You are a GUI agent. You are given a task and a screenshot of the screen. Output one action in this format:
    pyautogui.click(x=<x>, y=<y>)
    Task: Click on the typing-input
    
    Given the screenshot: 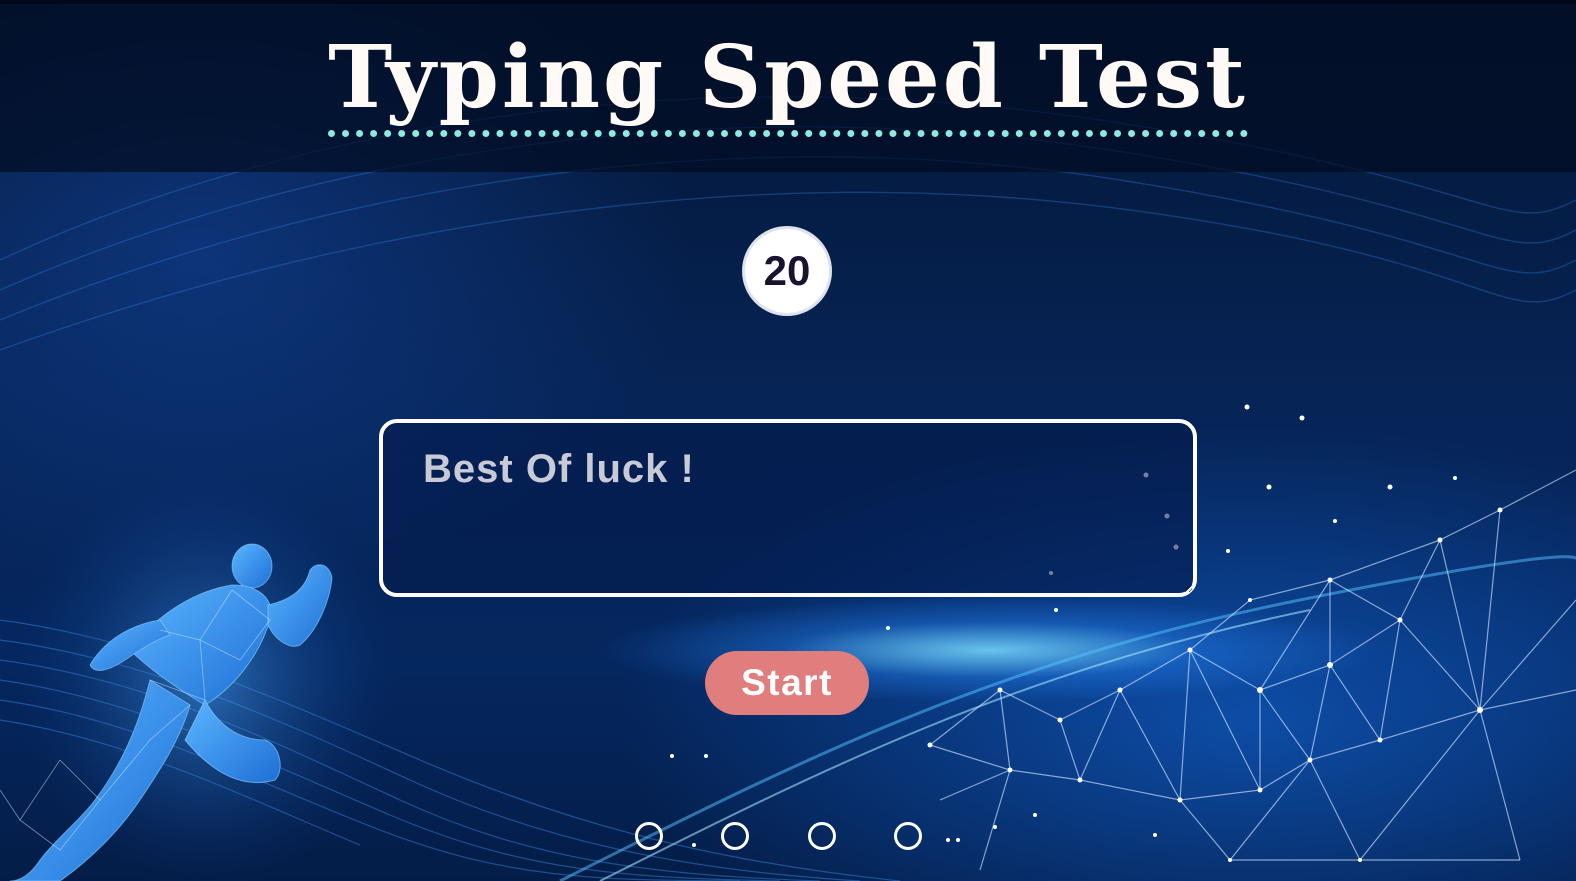 What is the action you would take?
    pyautogui.click(x=788, y=508)
    